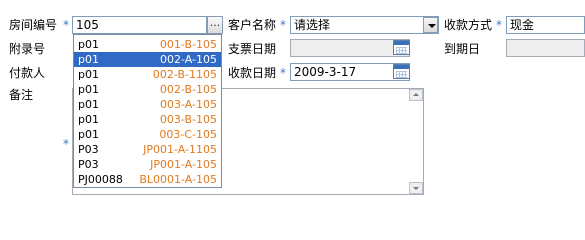 The image size is (585, 240). What do you see at coordinates (252, 25) in the screenshot?
I see `customer-label: 客户名称` at bounding box center [252, 25].